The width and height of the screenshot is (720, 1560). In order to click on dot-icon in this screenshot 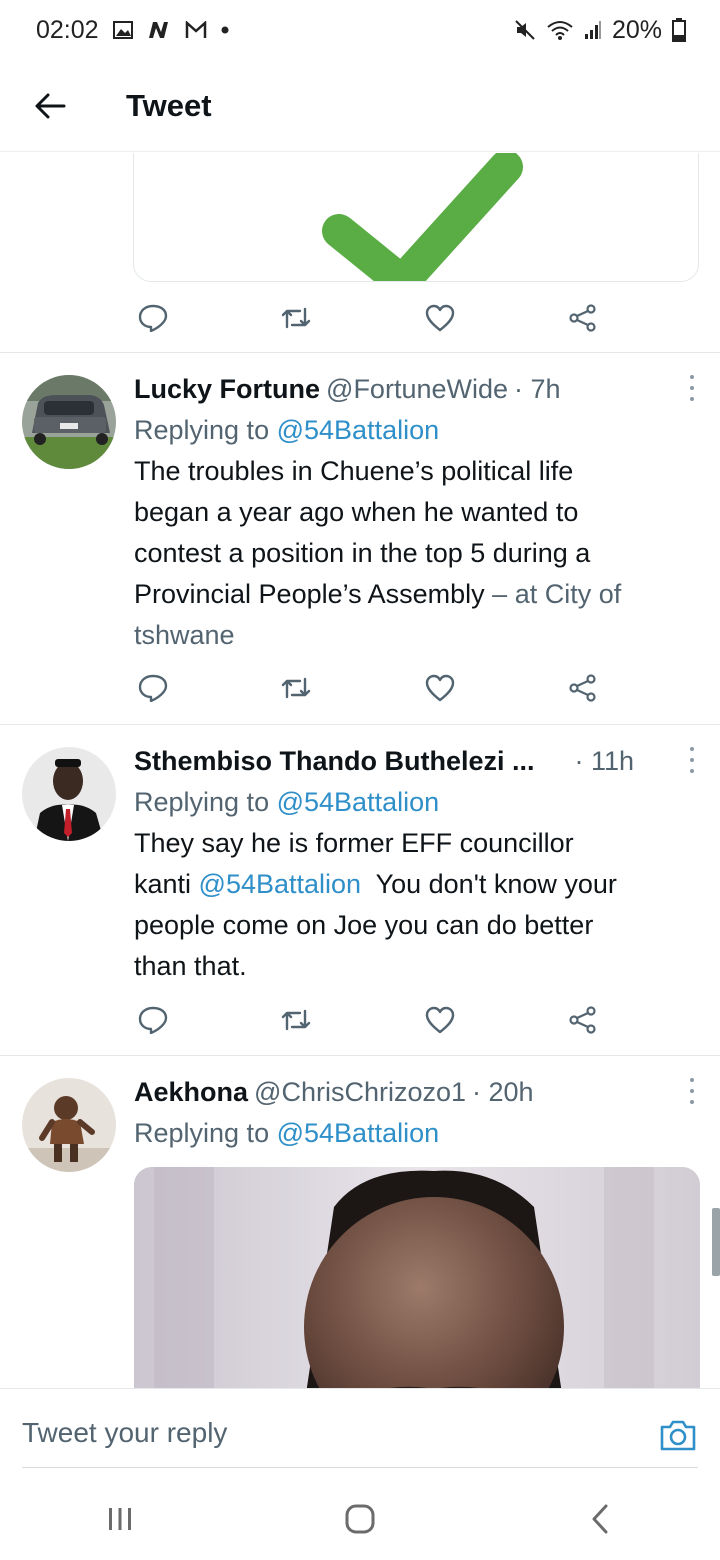, I will do `click(225, 30)`.